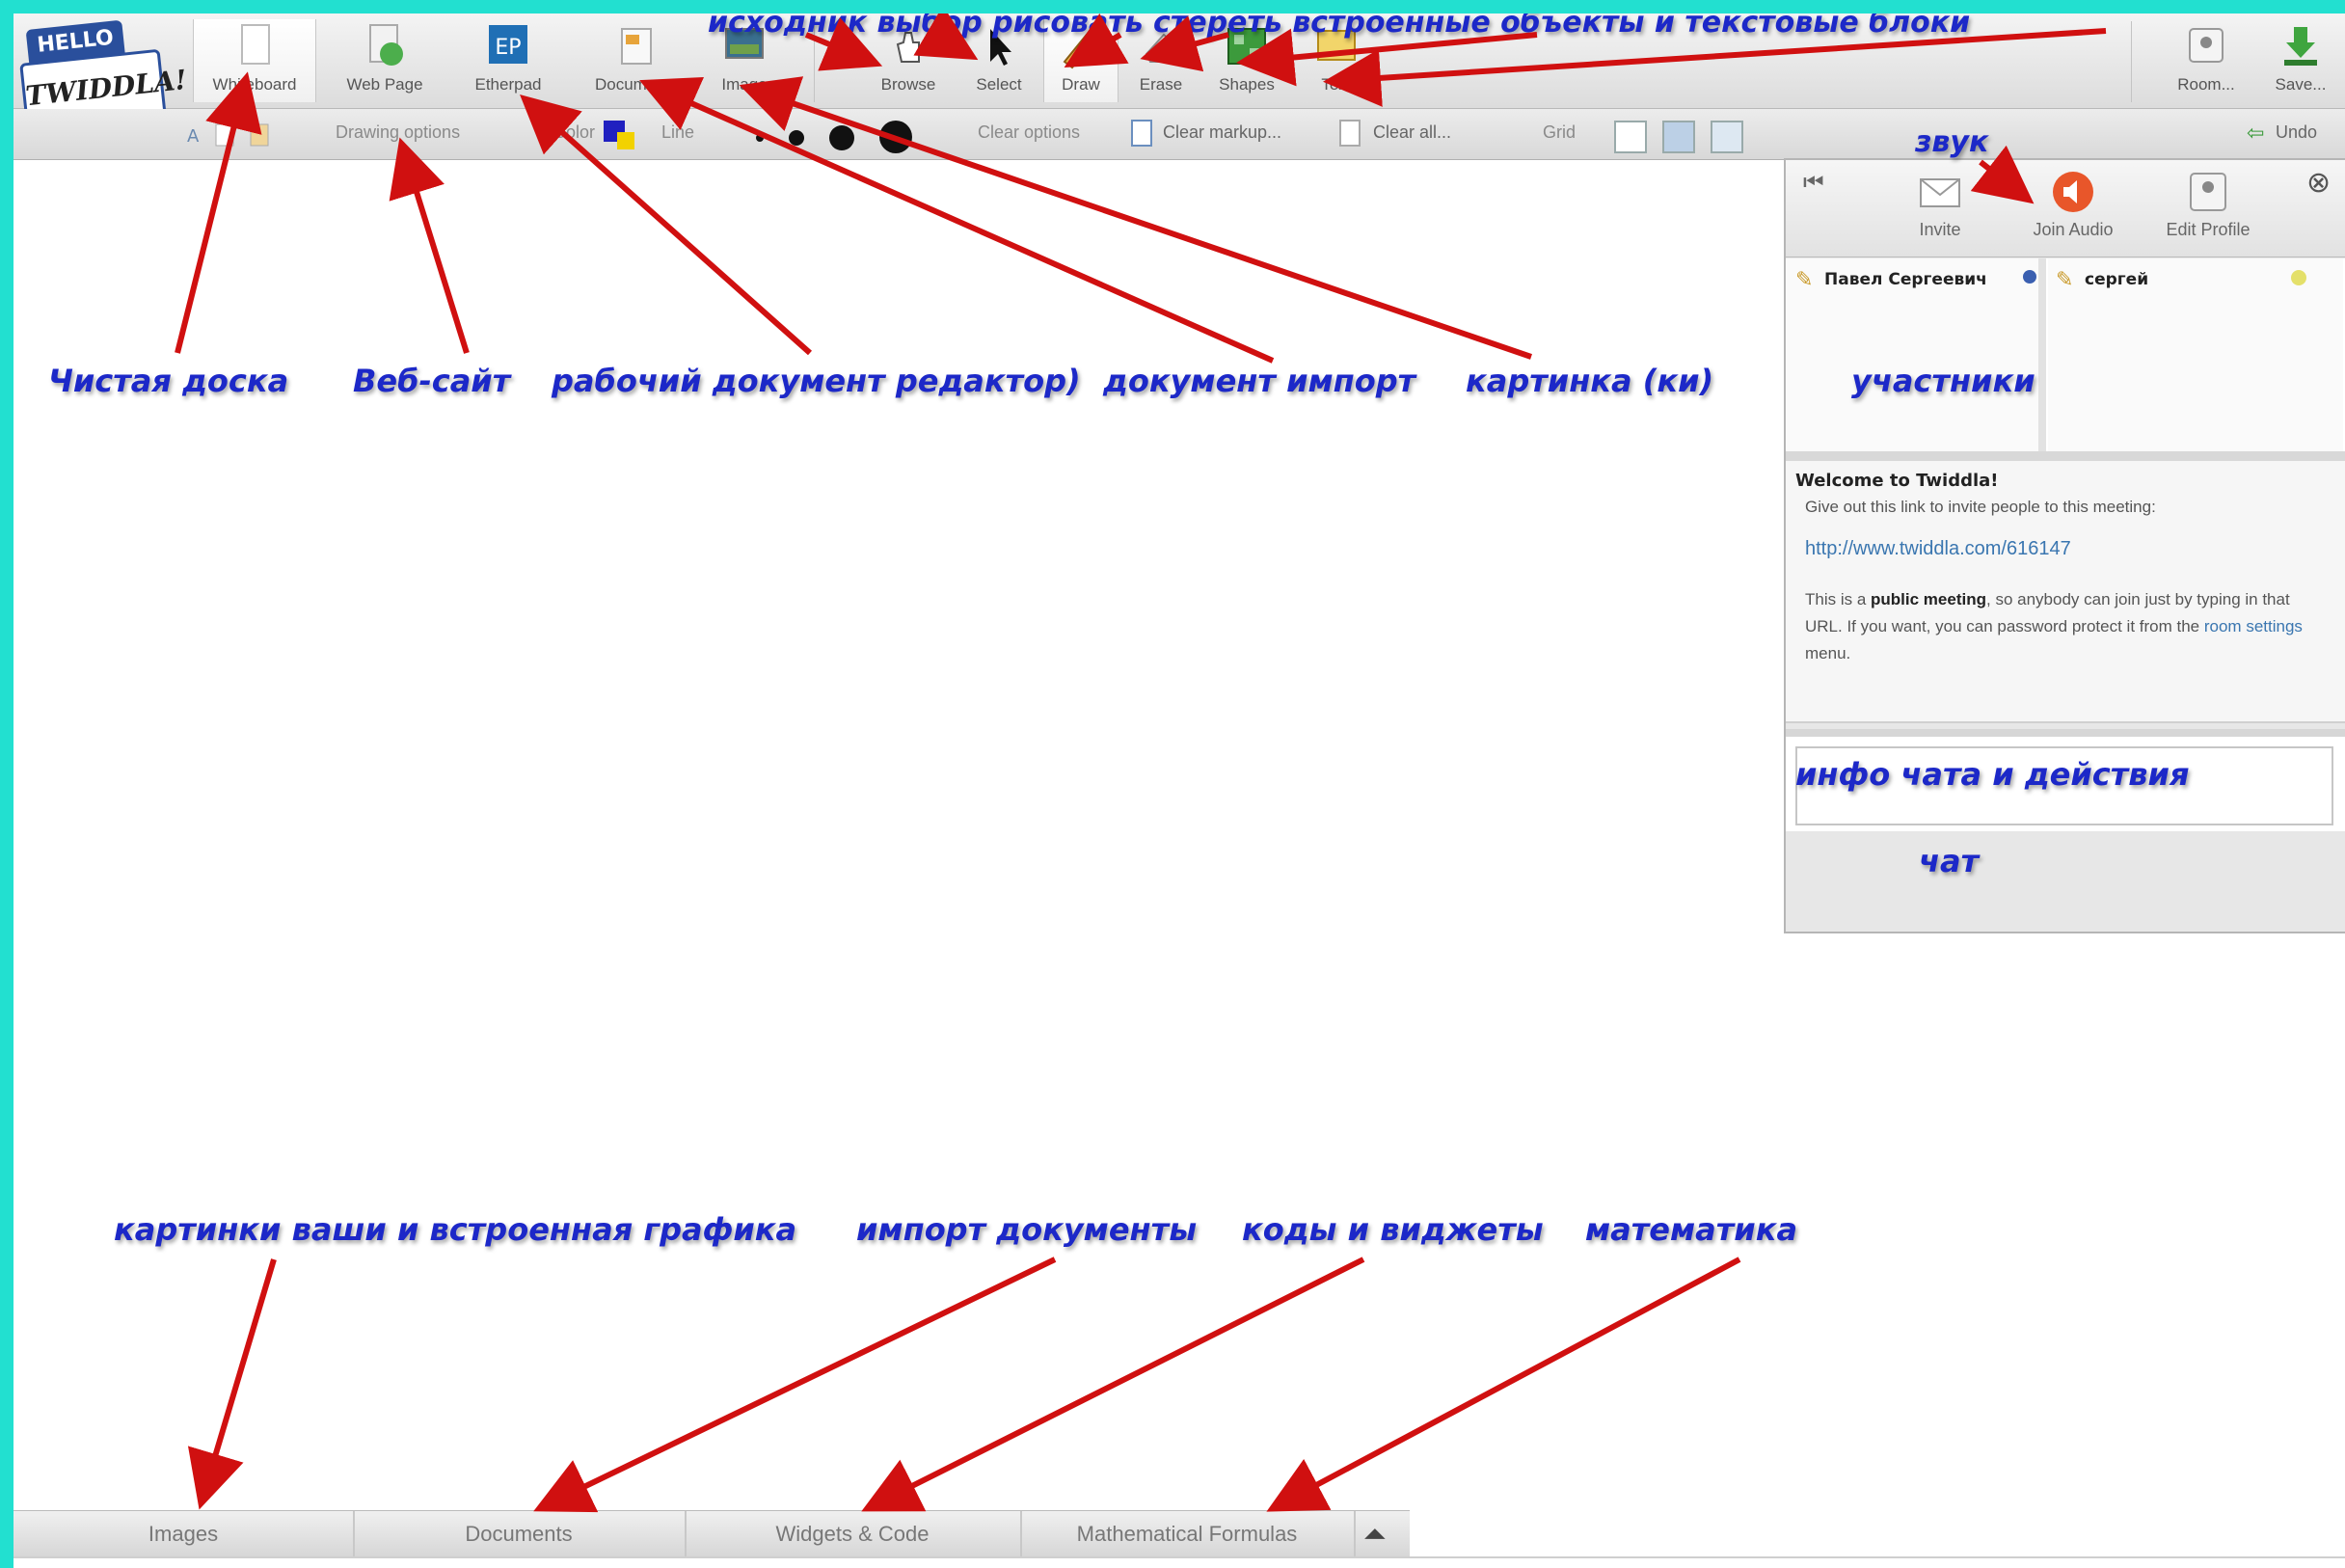 This screenshot has width=2345, height=1568. What do you see at coordinates (574, 132) in the screenshot?
I see `color-label: Color` at bounding box center [574, 132].